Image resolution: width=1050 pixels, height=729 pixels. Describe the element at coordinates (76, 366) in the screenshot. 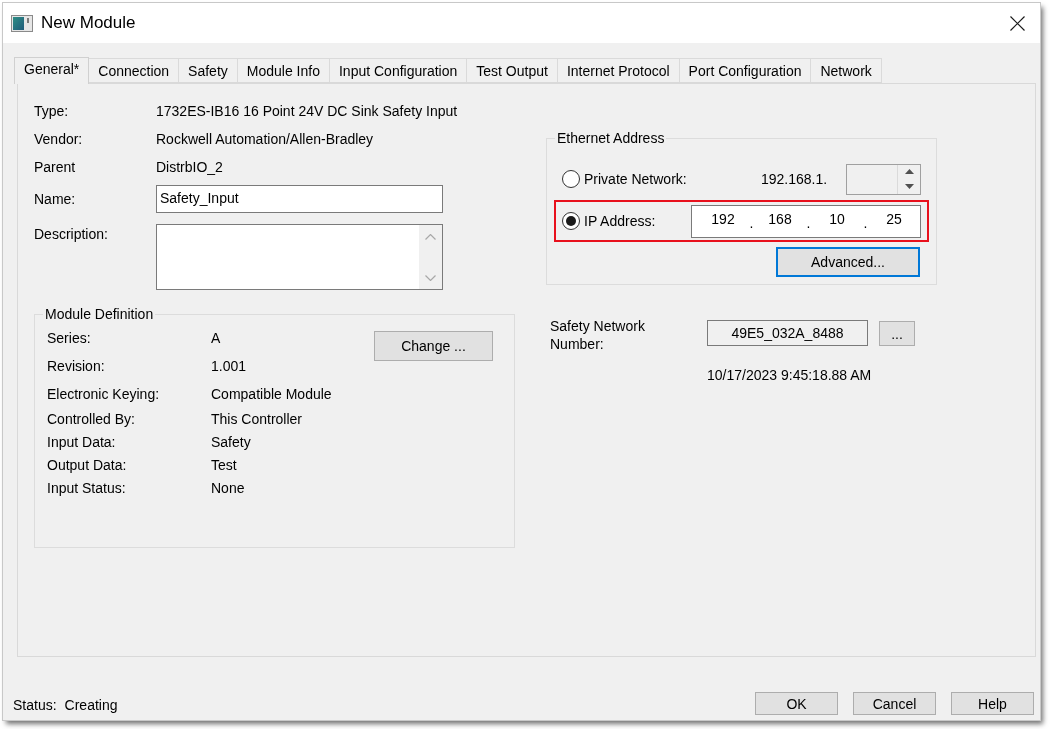

I see `field-label: Revision:` at that location.